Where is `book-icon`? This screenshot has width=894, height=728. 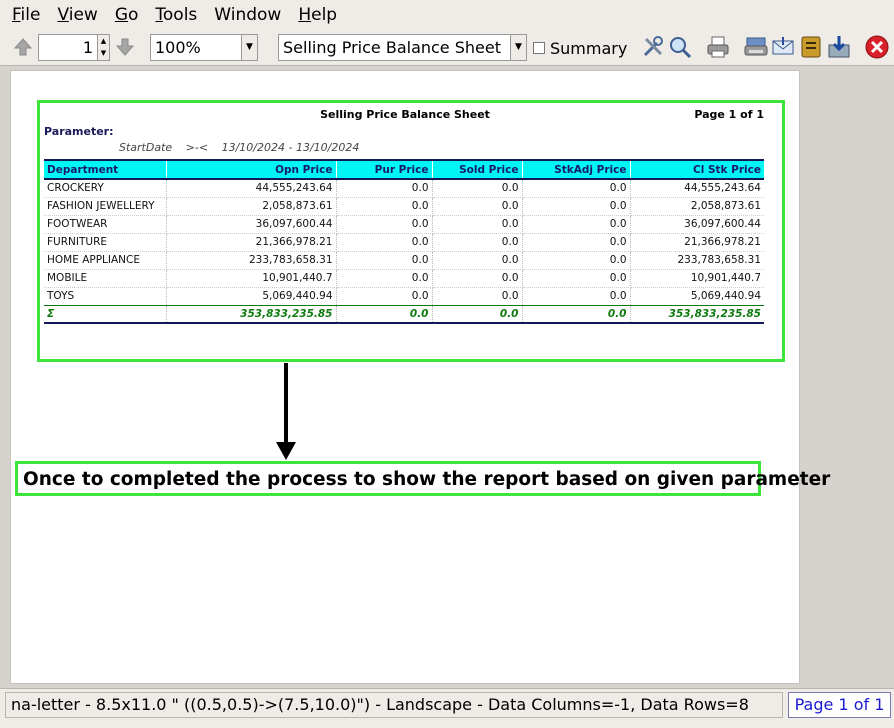
book-icon is located at coordinates (811, 47).